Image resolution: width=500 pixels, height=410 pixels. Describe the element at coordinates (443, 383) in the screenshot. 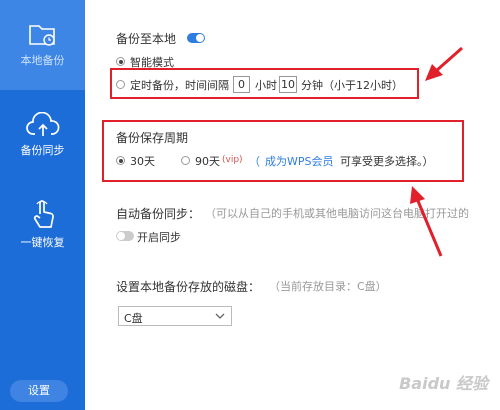

I see `watermark: Baidu 经验` at that location.